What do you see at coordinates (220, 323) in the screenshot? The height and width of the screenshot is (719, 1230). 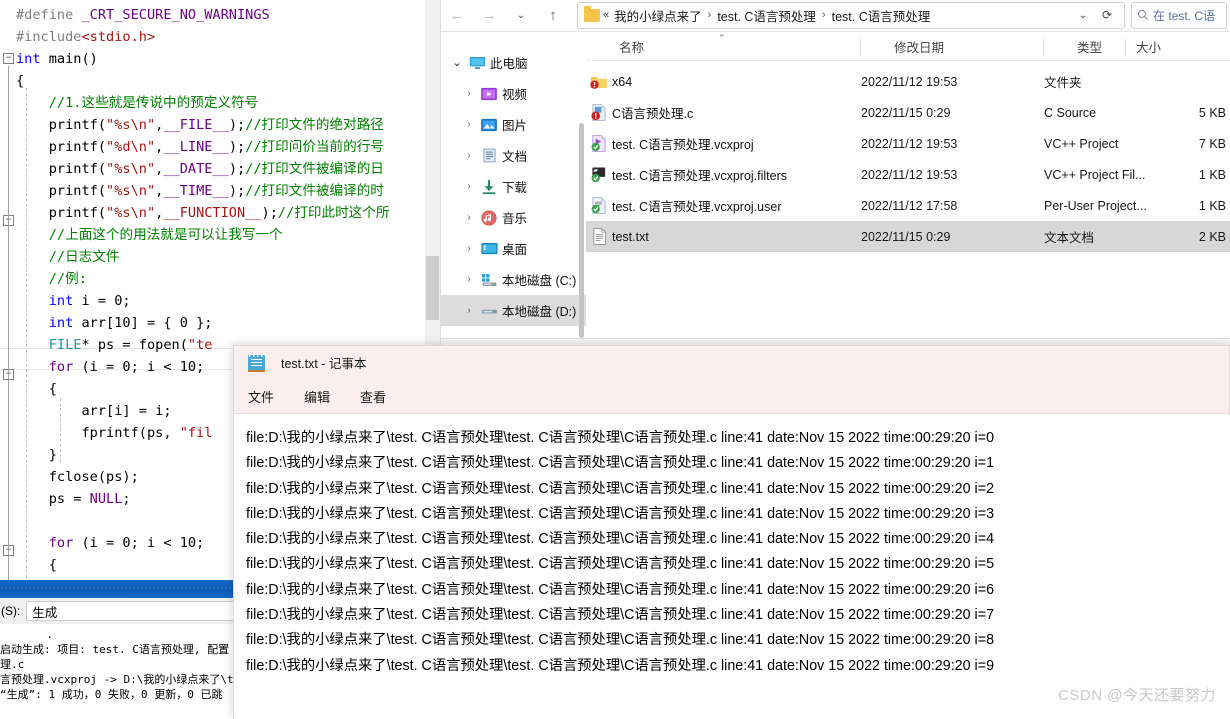 I see `code-line: int arr[10] = { 0 };` at bounding box center [220, 323].